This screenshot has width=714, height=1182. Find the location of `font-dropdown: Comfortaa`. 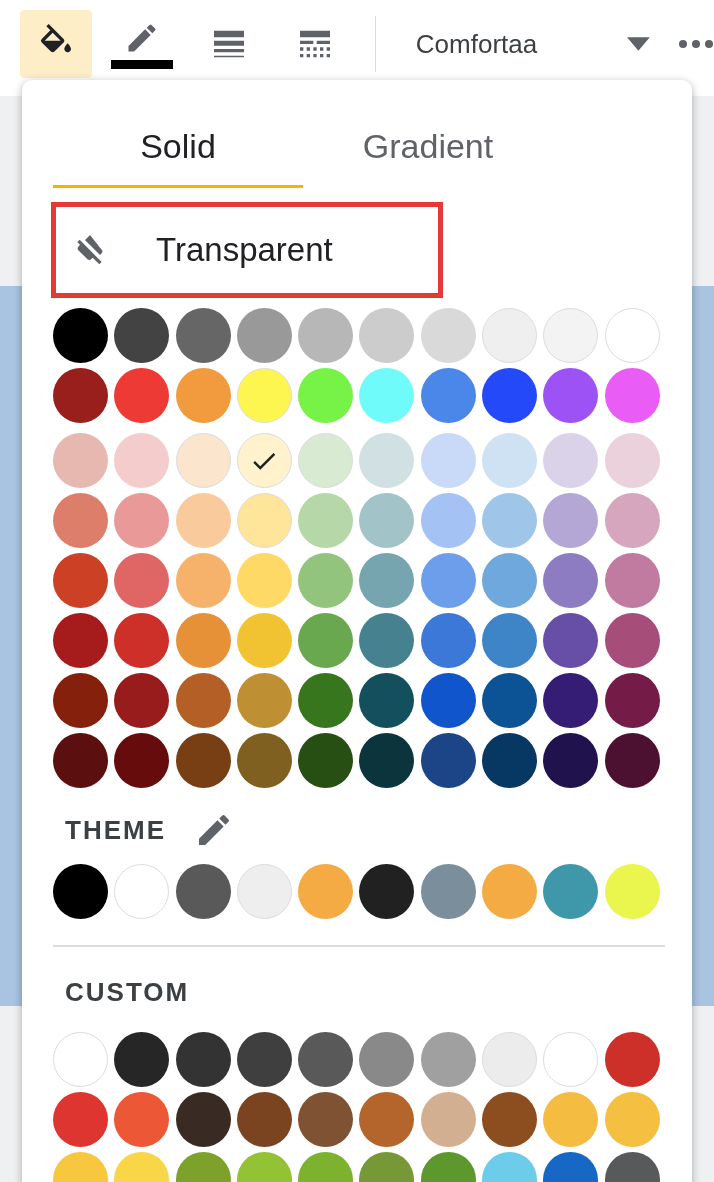

font-dropdown: Comfortaa is located at coordinates (476, 44).